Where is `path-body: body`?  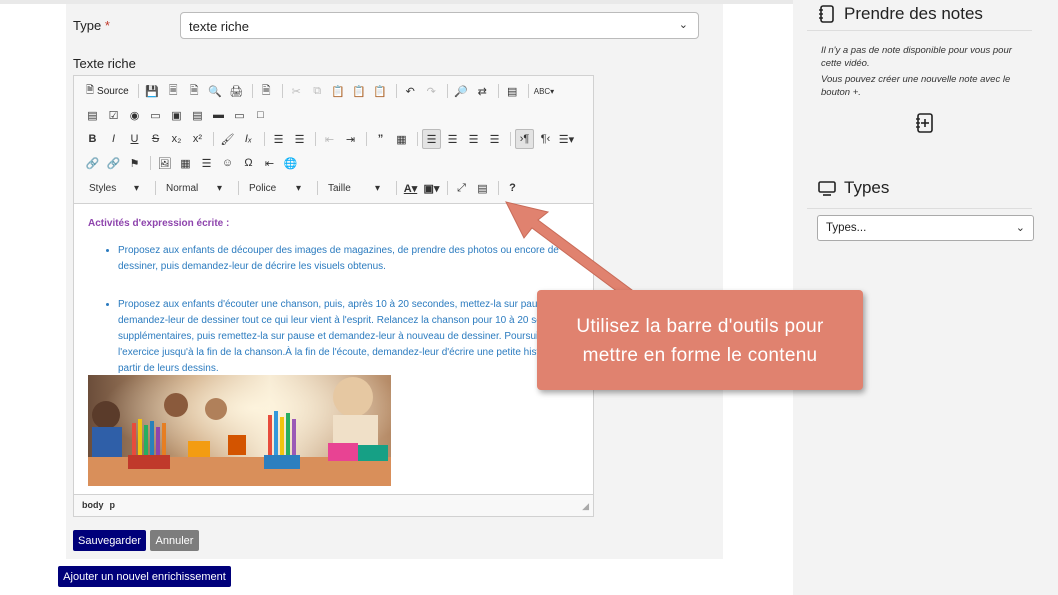 path-body: body is located at coordinates (93, 505).